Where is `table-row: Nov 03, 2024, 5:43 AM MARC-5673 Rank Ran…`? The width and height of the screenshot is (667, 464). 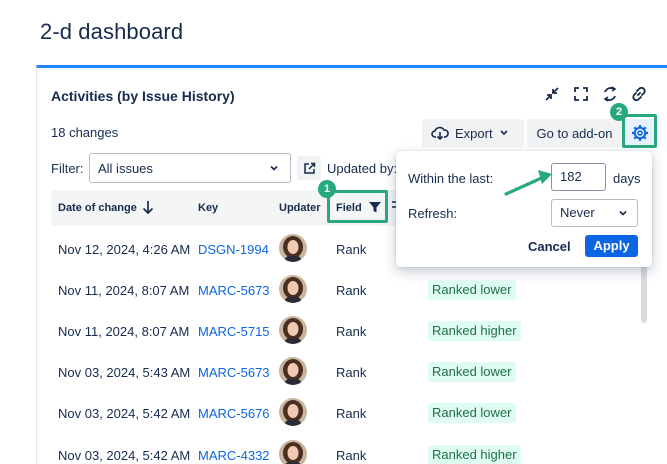 table-row: Nov 03, 2024, 5:43 AM MARC-5673 Rank Ran… is located at coordinates (311, 373).